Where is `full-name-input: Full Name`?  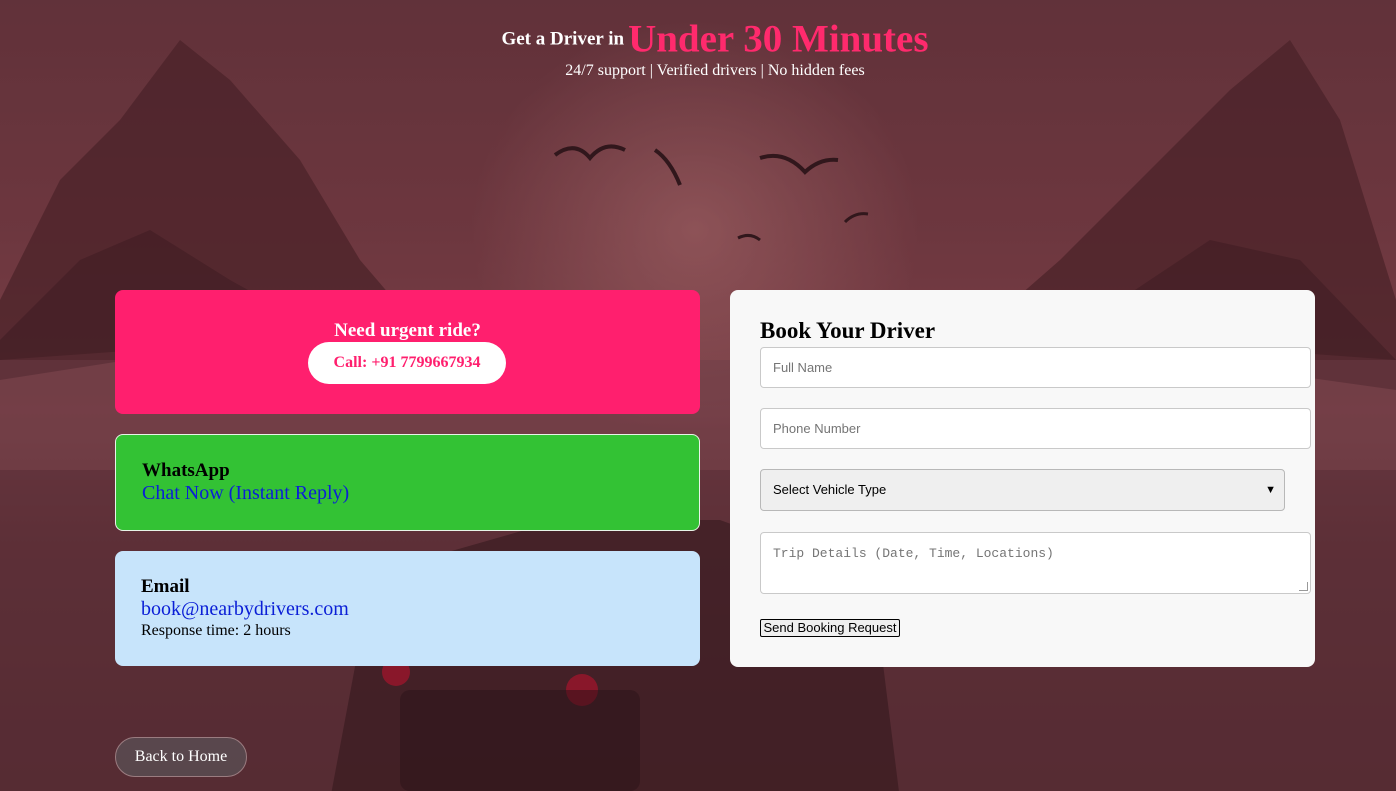
full-name-input: Full Name is located at coordinates (1035, 367).